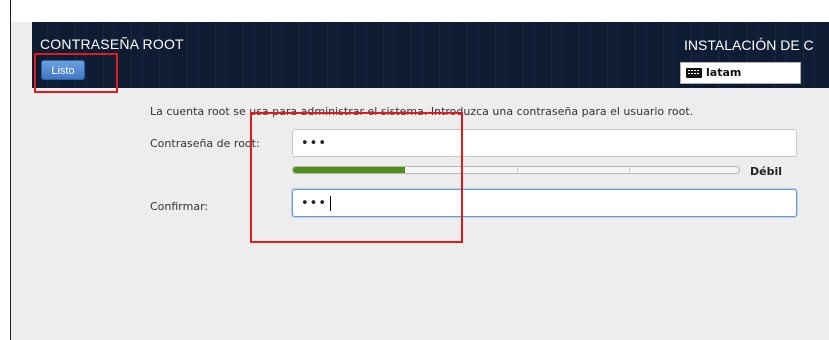  Describe the element at coordinates (205, 143) in the screenshot. I see `password-label: Contraseña de root:` at that location.